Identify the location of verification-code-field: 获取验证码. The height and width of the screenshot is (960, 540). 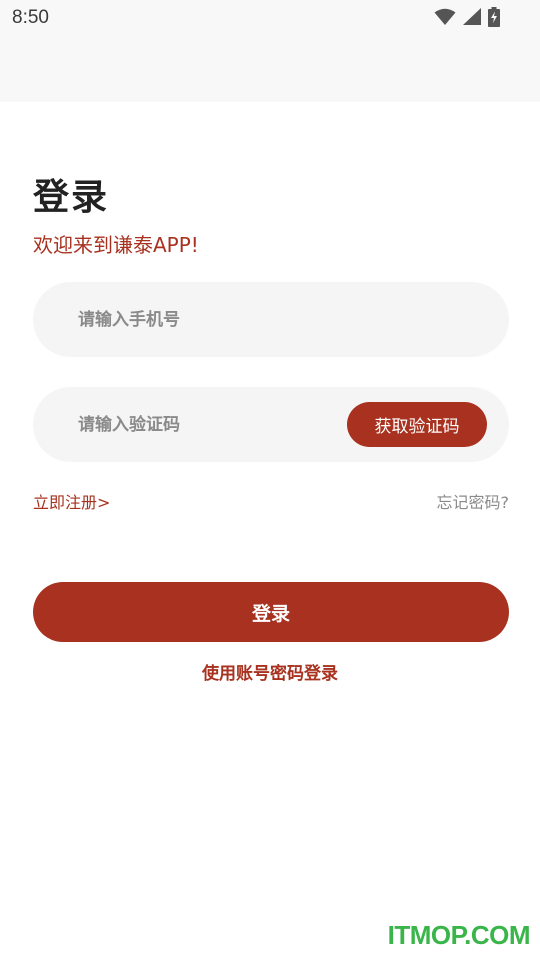
(271, 424).